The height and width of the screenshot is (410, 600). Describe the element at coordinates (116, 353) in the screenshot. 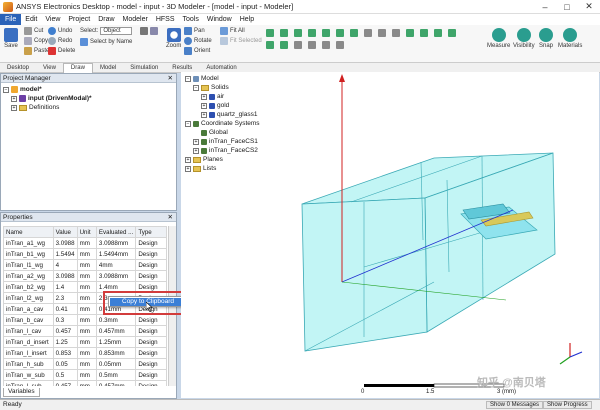

I see `table-cell: 0.853mm` at that location.